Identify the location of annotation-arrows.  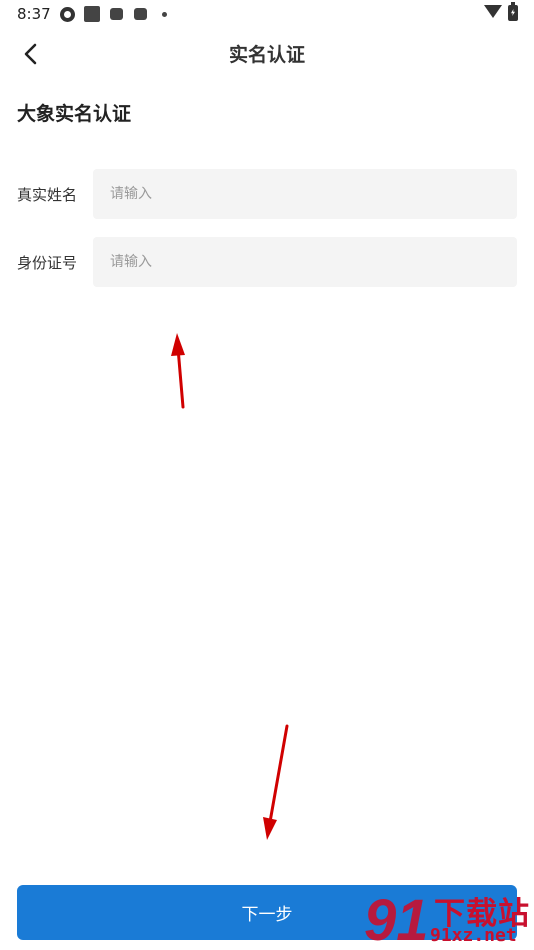
(230, 586).